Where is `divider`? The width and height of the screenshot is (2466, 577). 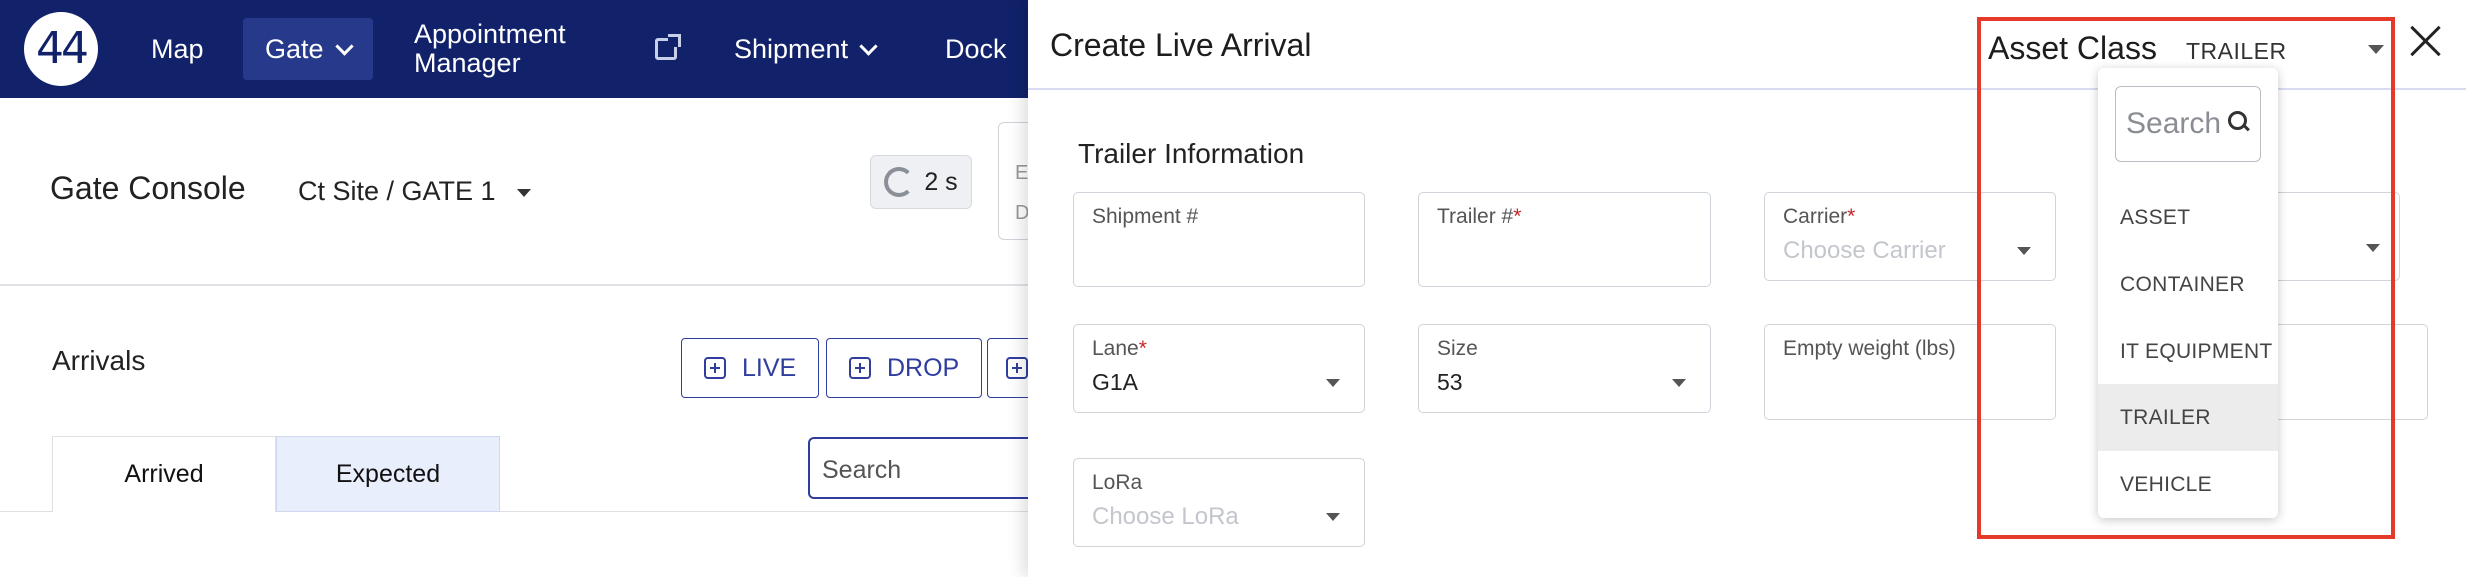 divider is located at coordinates (515, 285).